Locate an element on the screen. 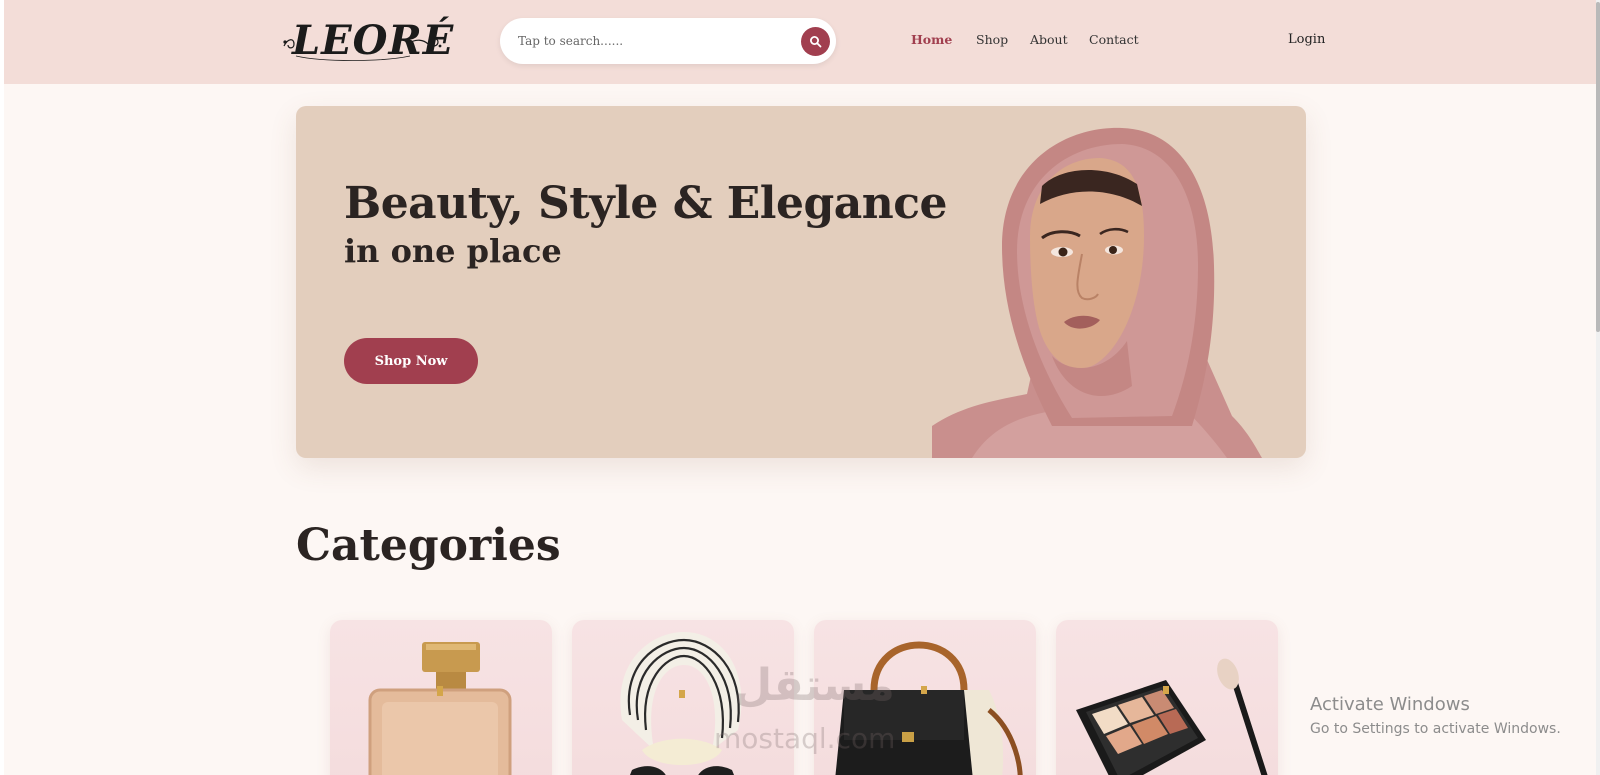  shop-now-button: Shop Now is located at coordinates (411, 361).